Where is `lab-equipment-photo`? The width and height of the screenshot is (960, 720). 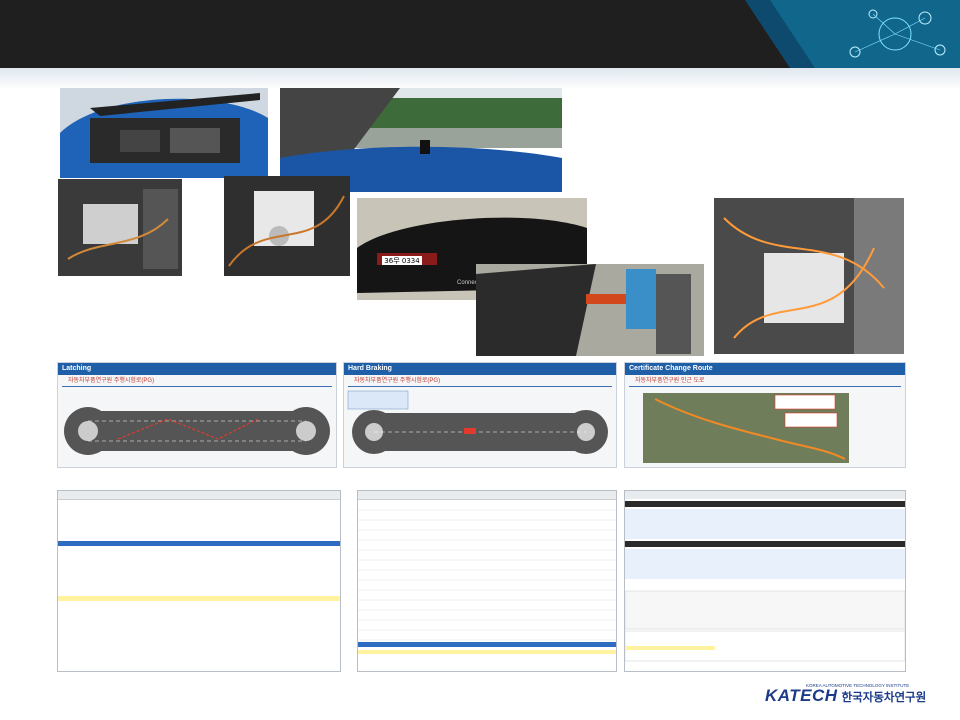 lab-equipment-photo is located at coordinates (809, 276).